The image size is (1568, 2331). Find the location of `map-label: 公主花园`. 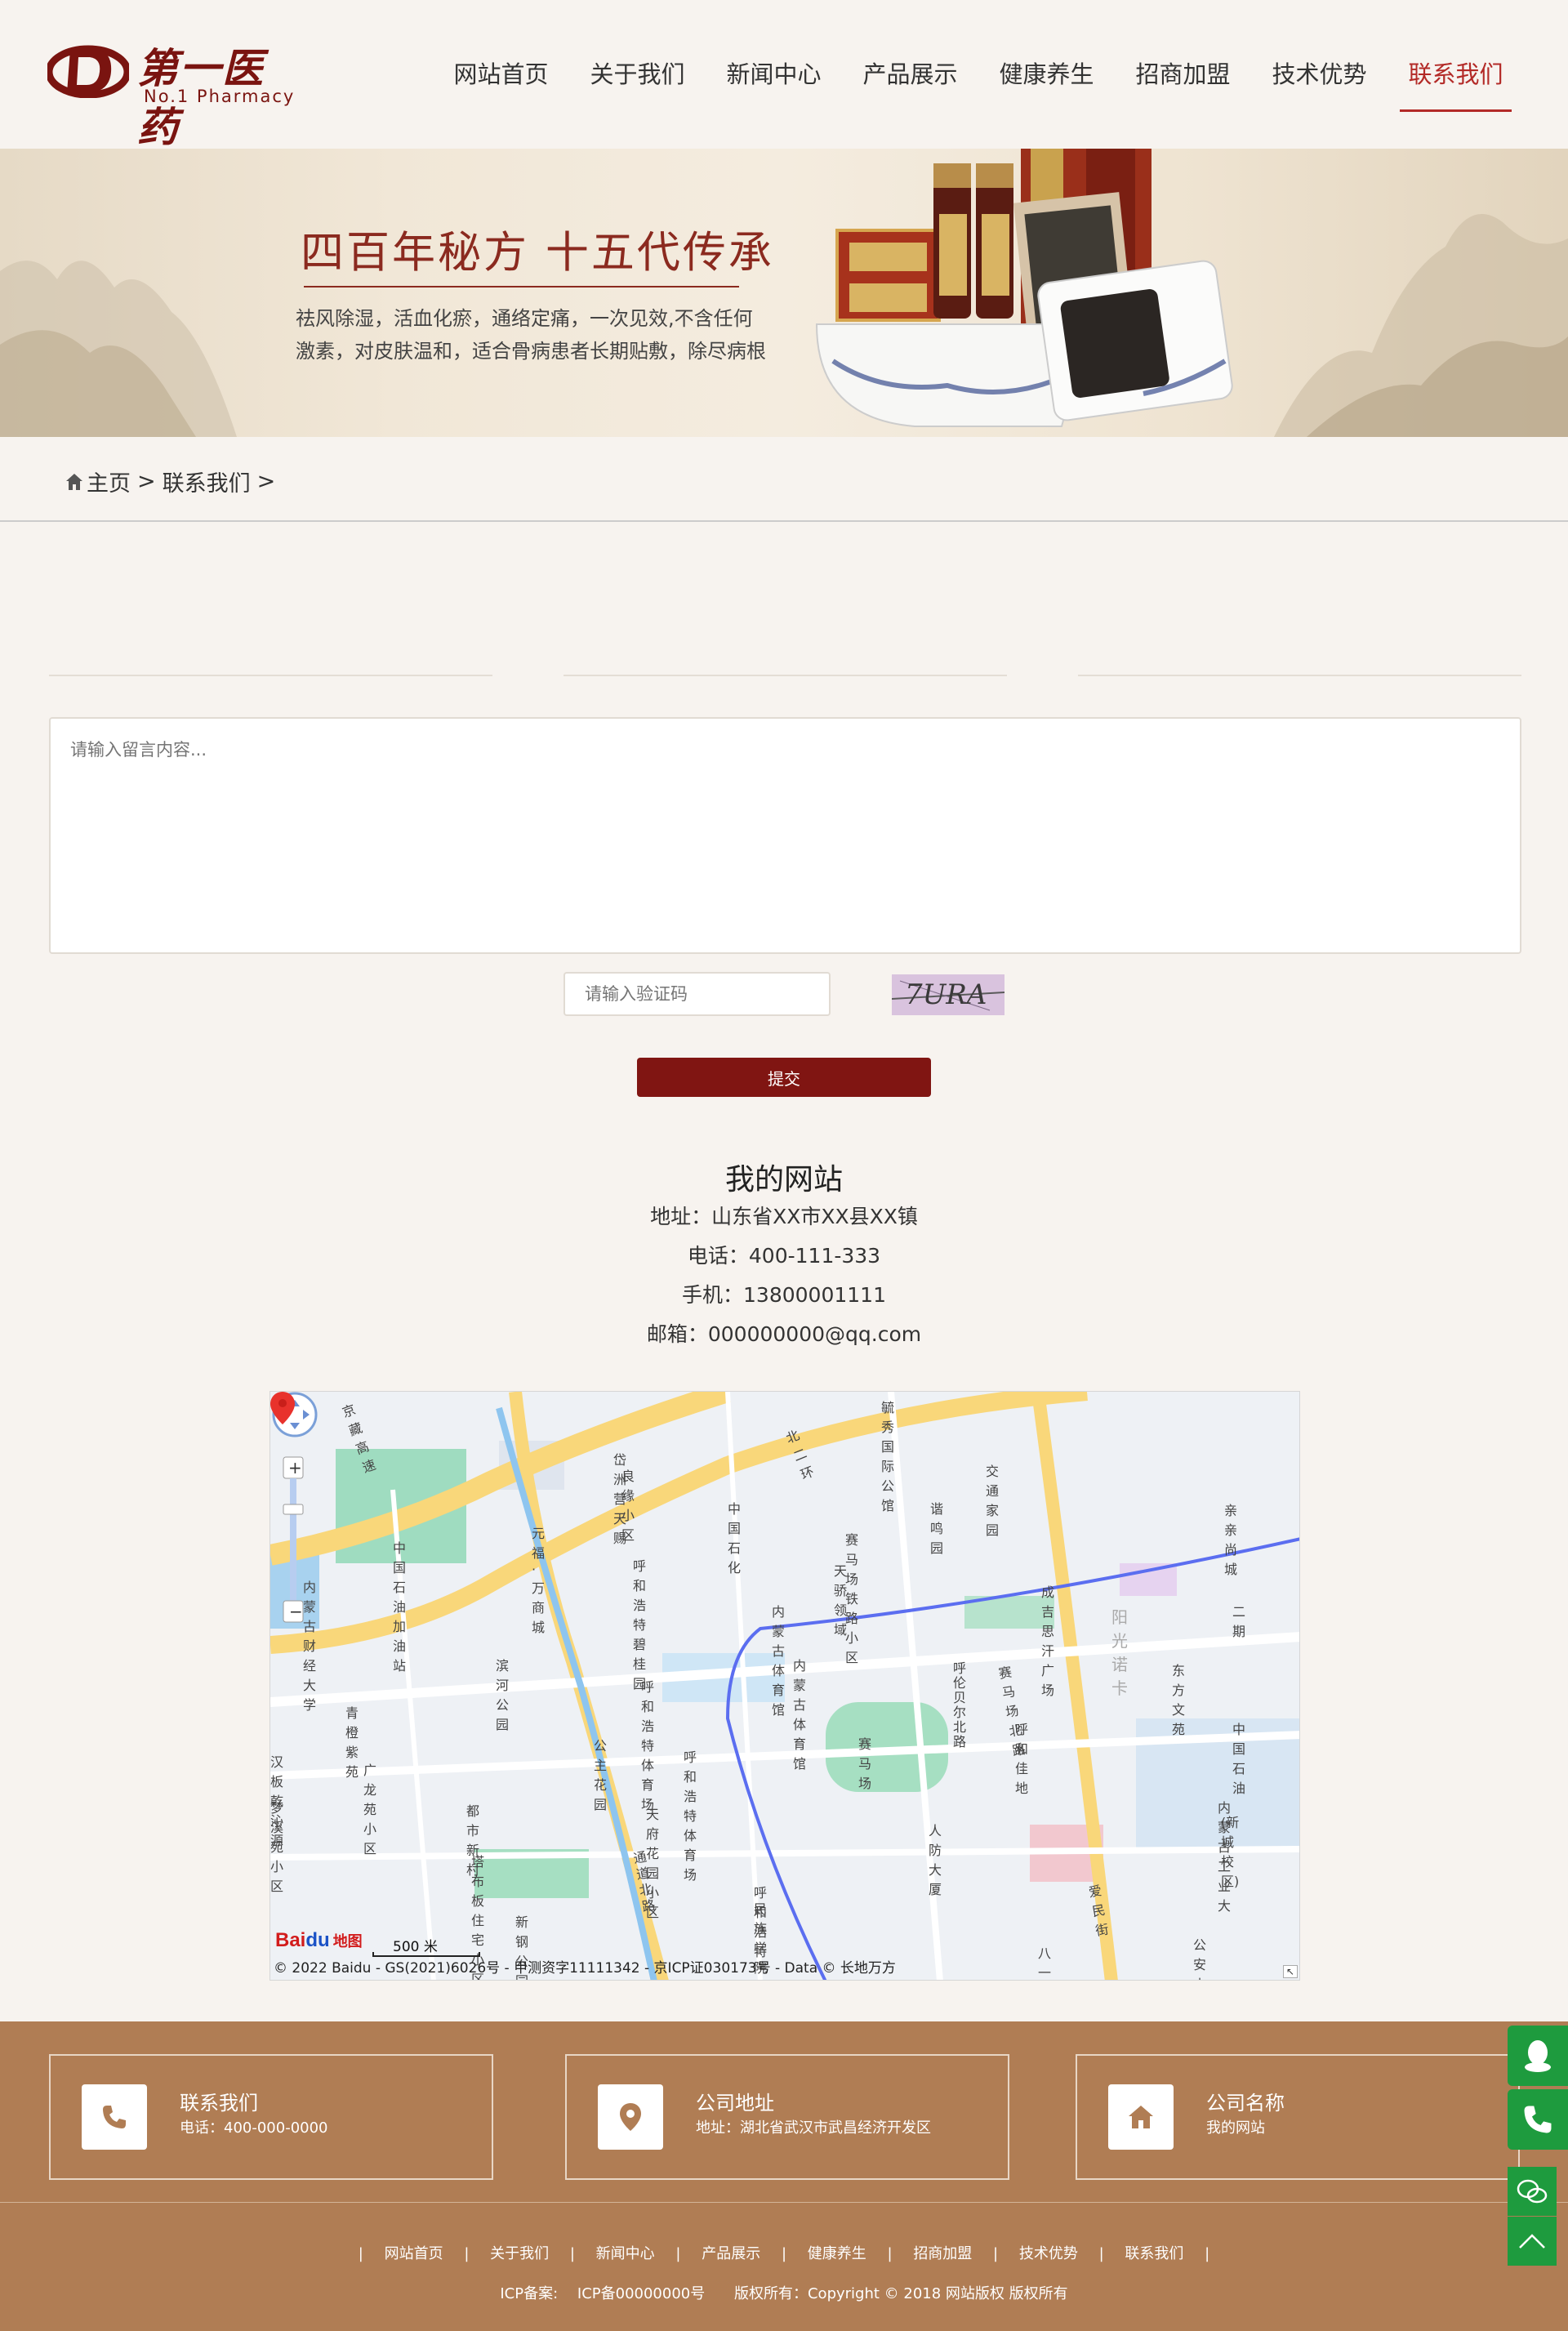

map-label: 公主花园 is located at coordinates (601, 1775).